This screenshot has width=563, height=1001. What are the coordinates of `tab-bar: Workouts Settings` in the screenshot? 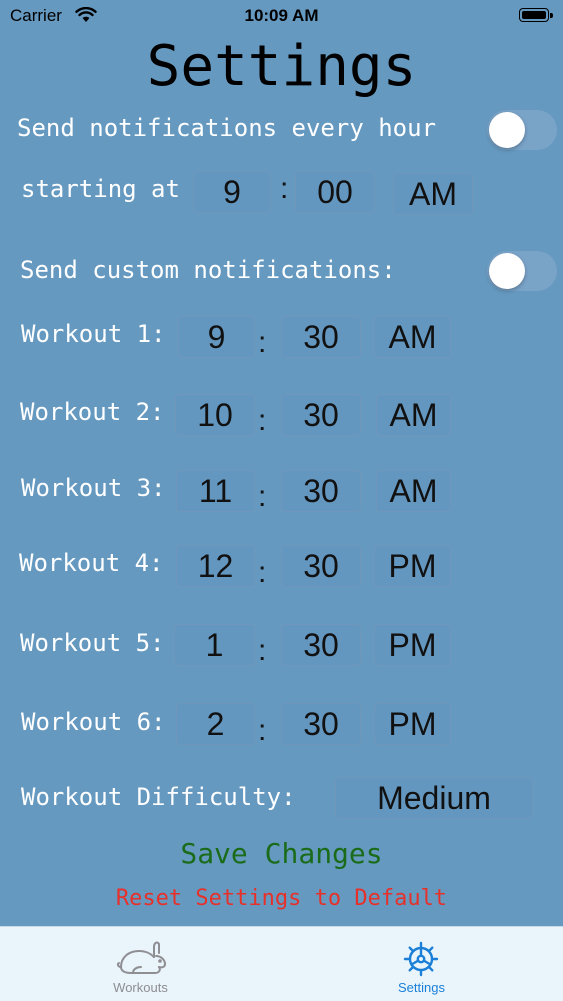 It's located at (281, 963).